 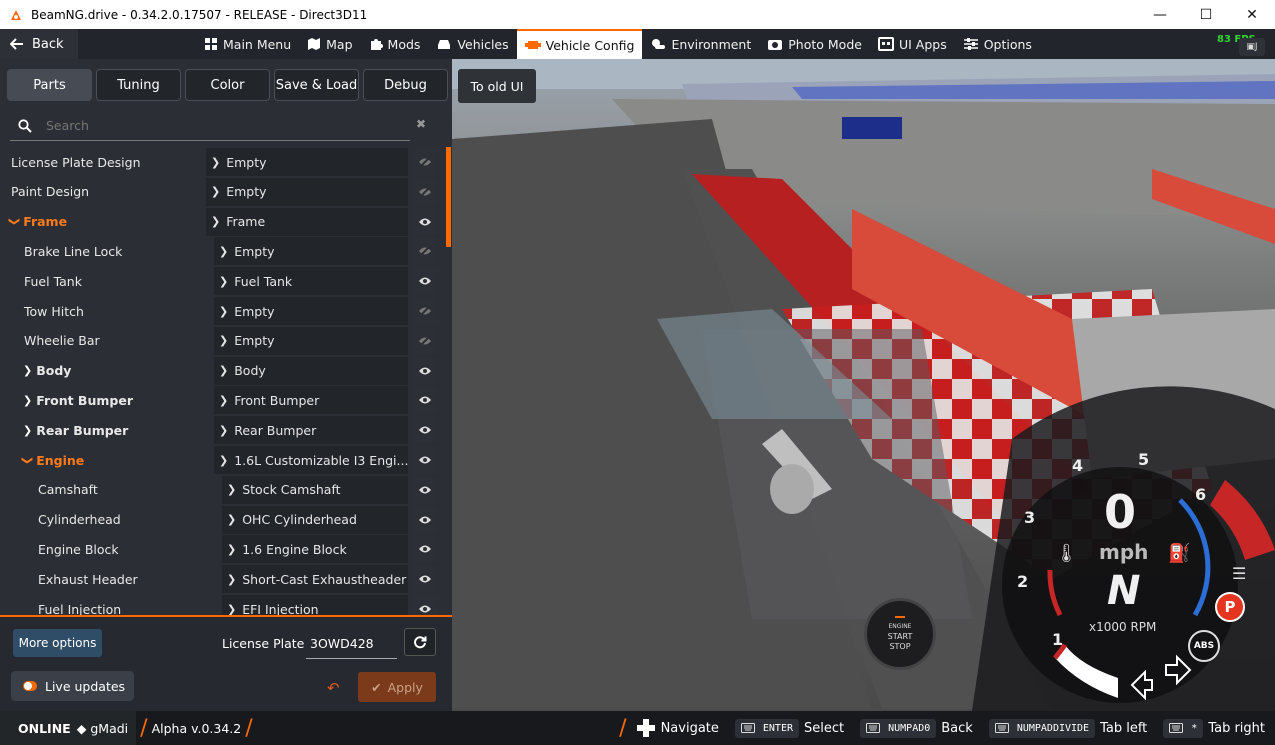 I want to click on part-label-wrap: ❯ Rear Bumper, so click(x=75, y=430).